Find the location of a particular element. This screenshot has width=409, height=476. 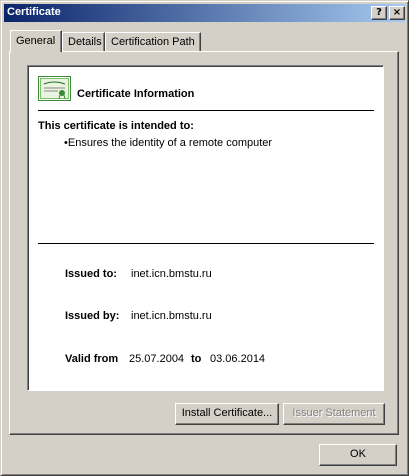

issuer-statement-button: Issuer Statement is located at coordinates (334, 414).